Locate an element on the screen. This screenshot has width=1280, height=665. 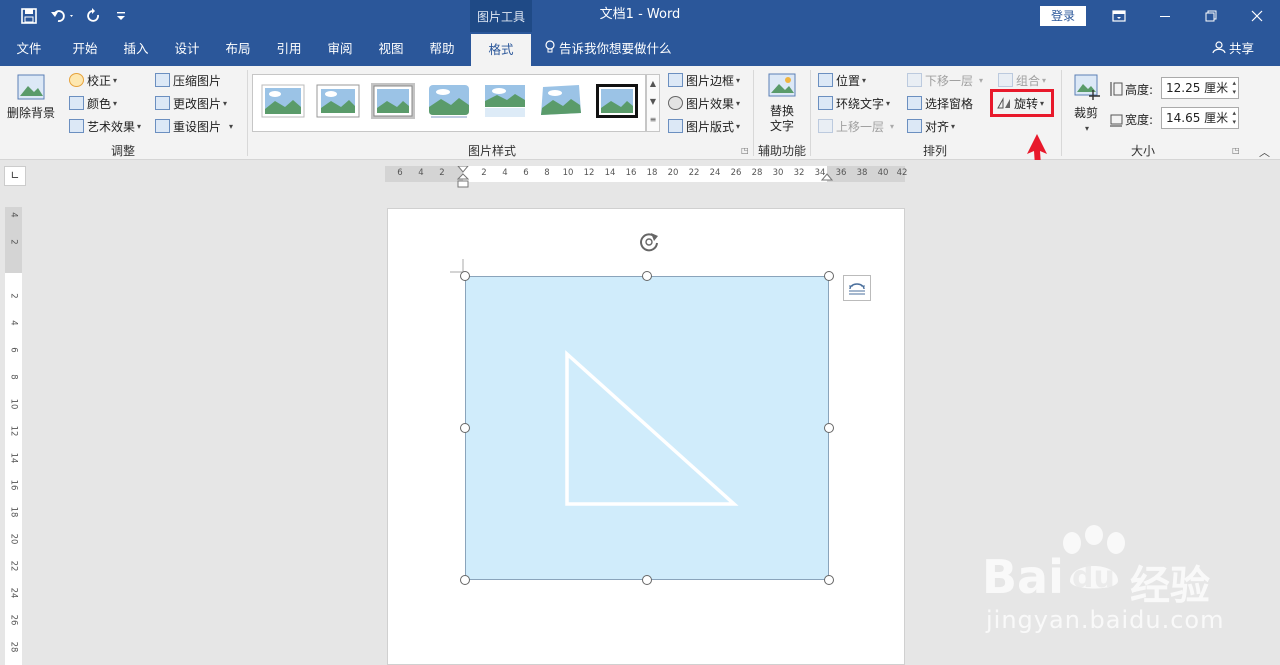
artistic-effects-button: 艺术效果 ▾ is located at coordinates (105, 126).